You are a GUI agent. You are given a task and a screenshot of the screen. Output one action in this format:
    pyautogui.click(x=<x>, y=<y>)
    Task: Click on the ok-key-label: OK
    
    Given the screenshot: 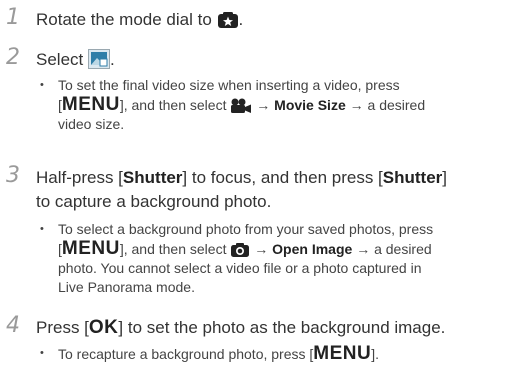 What is the action you would take?
    pyautogui.click(x=103, y=327)
    